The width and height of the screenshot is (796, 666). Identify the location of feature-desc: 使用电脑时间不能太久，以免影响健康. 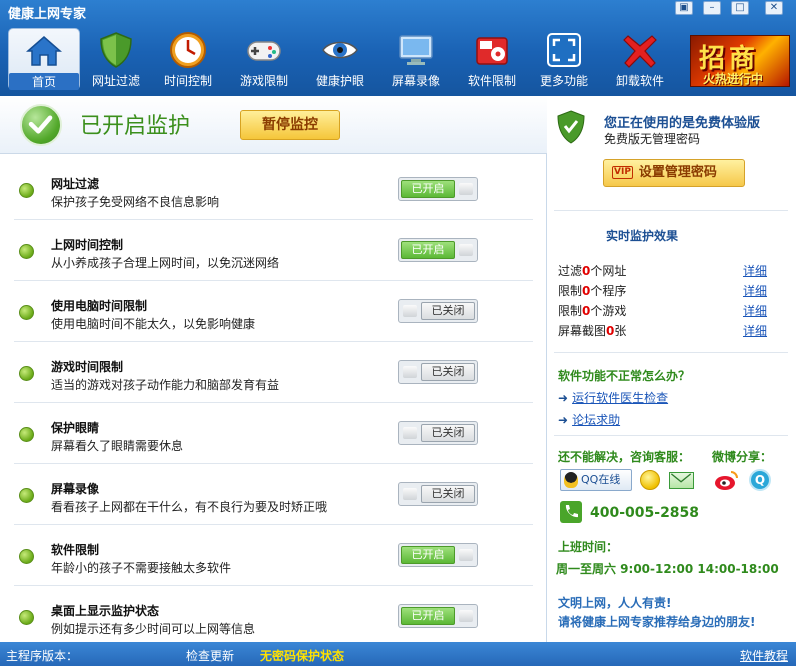
(153, 324).